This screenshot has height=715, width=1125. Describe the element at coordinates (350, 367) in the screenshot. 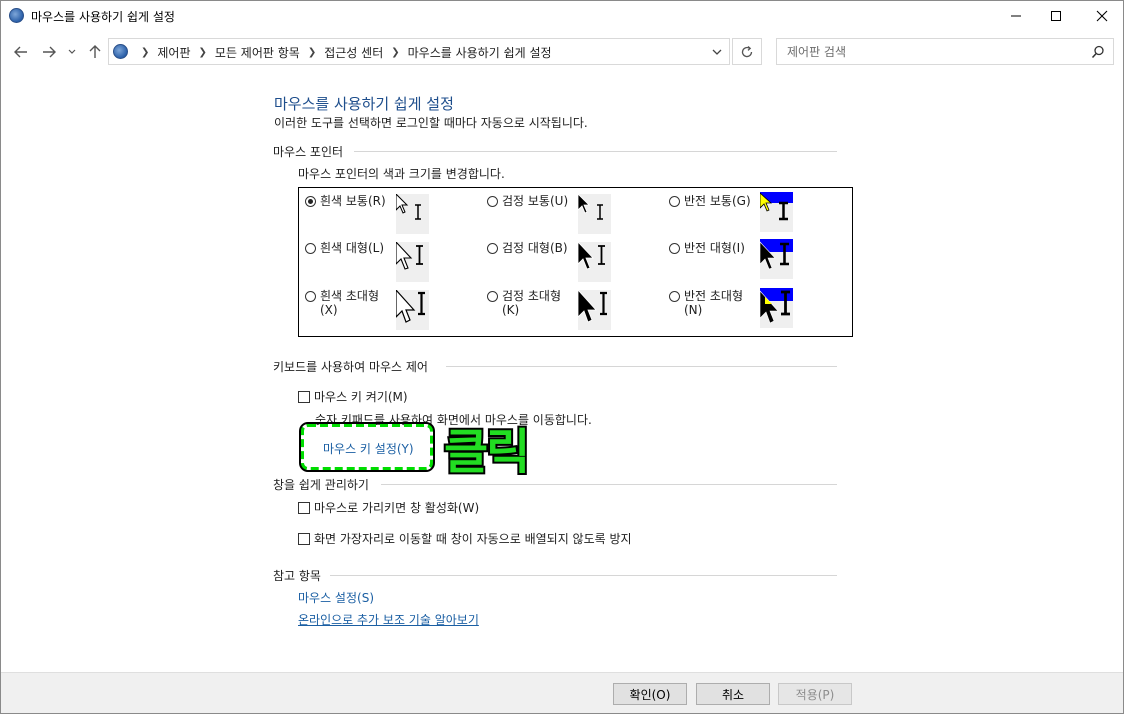

I see `section-heading-keyboard-mouse: 키보드를 사용하여 마우스 제어` at that location.